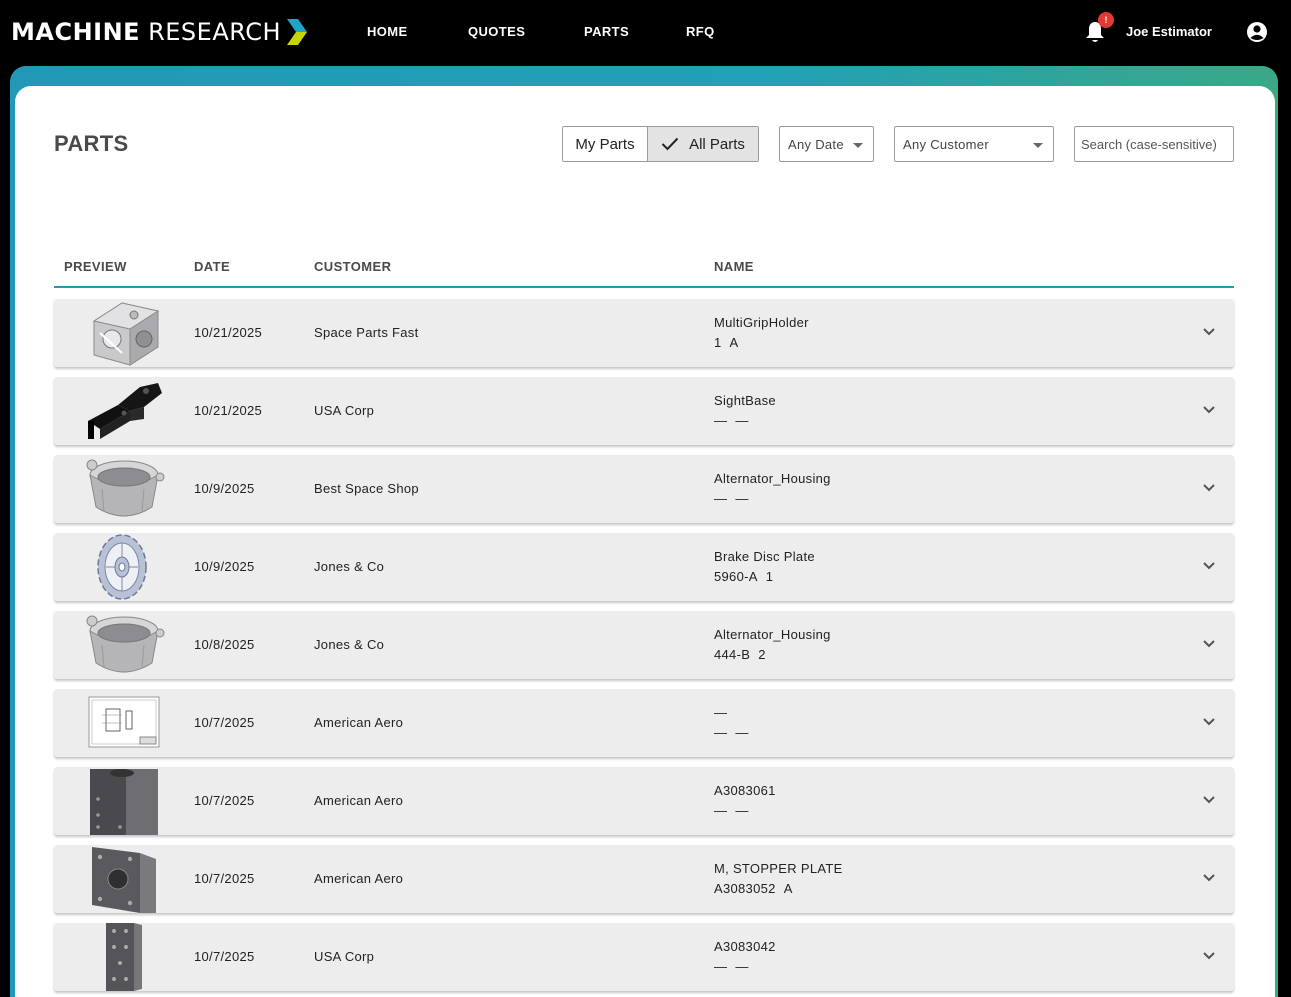 The image size is (1291, 997). I want to click on date-filter-select: Any Date, so click(826, 144).